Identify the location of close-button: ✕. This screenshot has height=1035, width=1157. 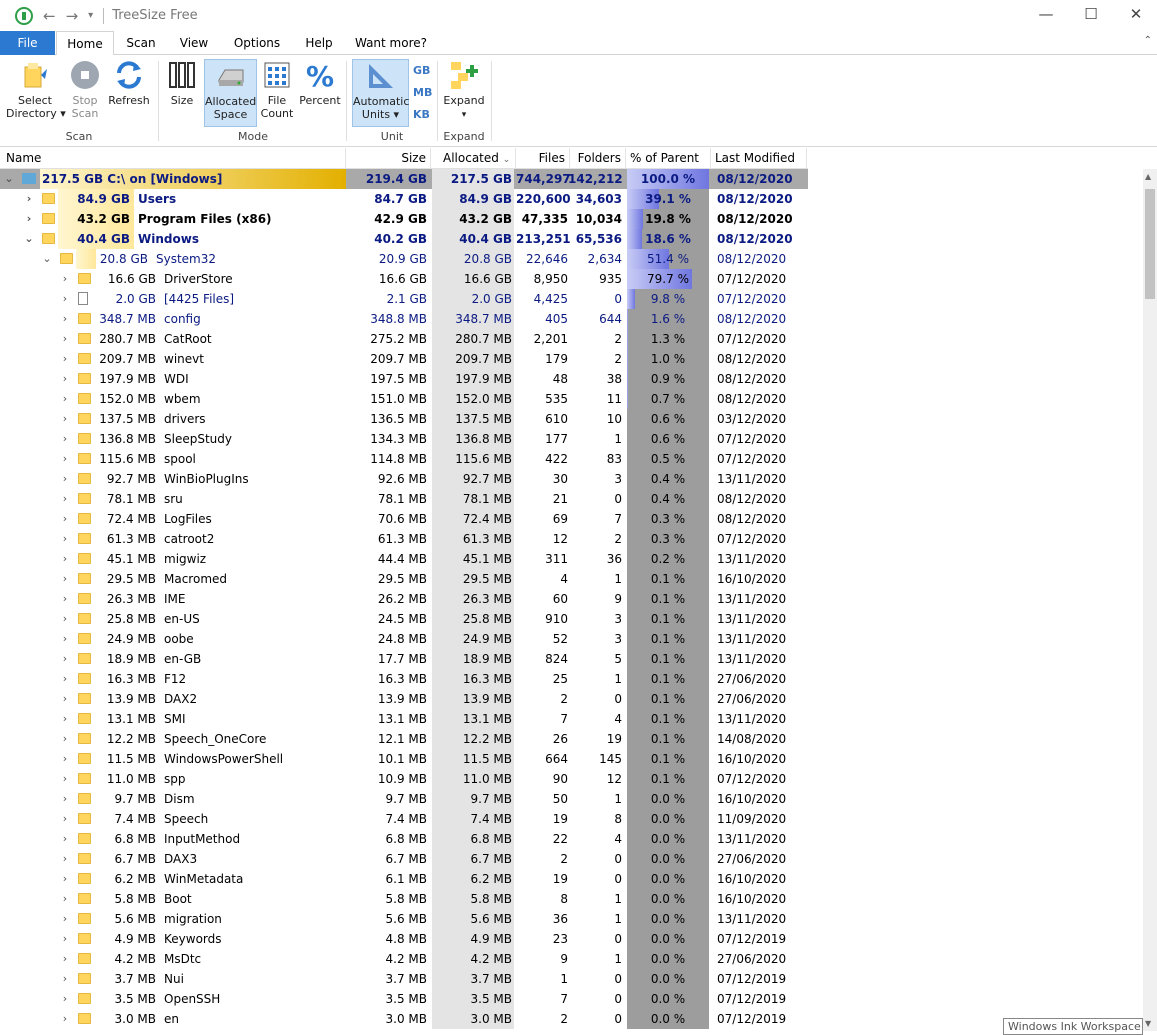
(1136, 14).